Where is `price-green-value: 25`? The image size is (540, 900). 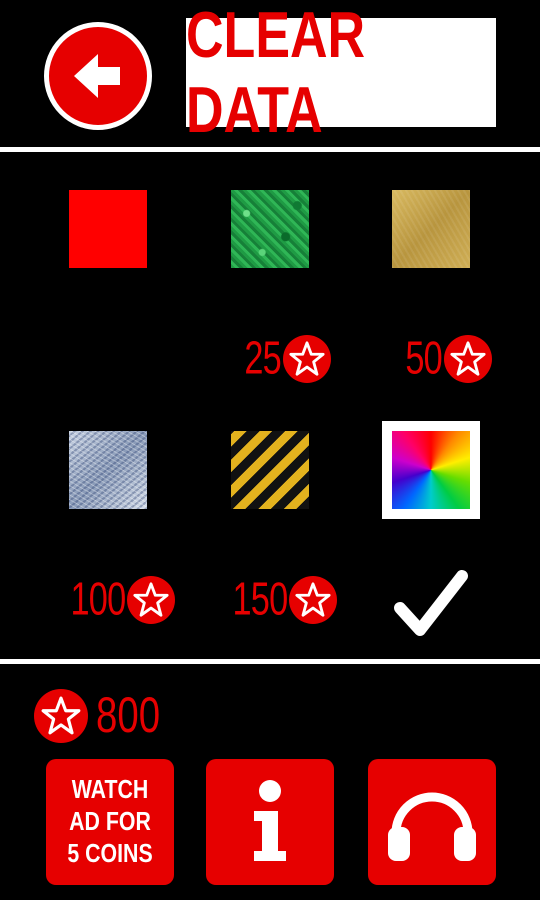
price-green-value: 25 is located at coordinates (262, 358).